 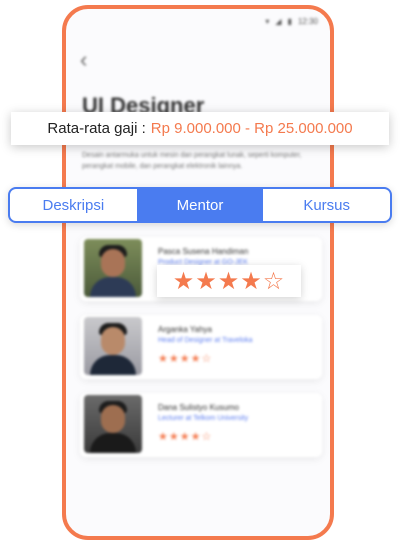 I want to click on tab-deskripsi: Deskripsi, so click(x=73, y=205).